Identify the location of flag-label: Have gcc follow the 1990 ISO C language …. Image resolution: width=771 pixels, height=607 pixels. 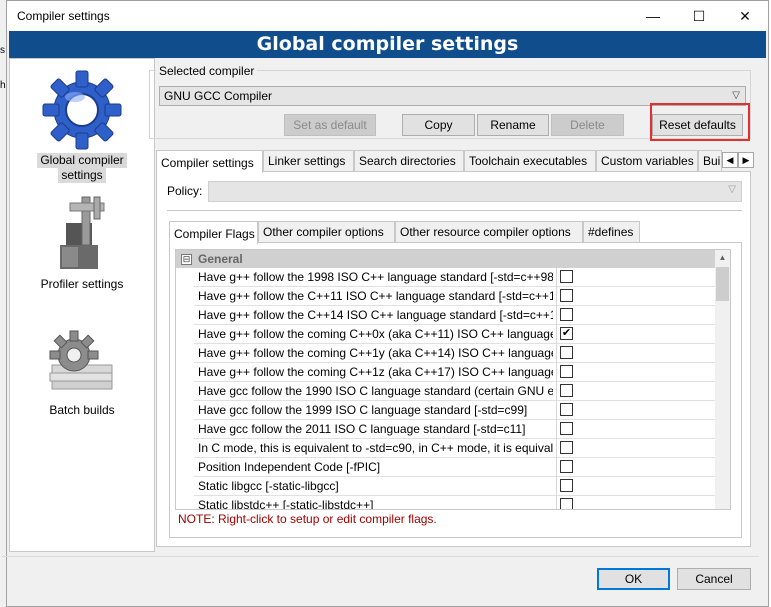
(375, 391).